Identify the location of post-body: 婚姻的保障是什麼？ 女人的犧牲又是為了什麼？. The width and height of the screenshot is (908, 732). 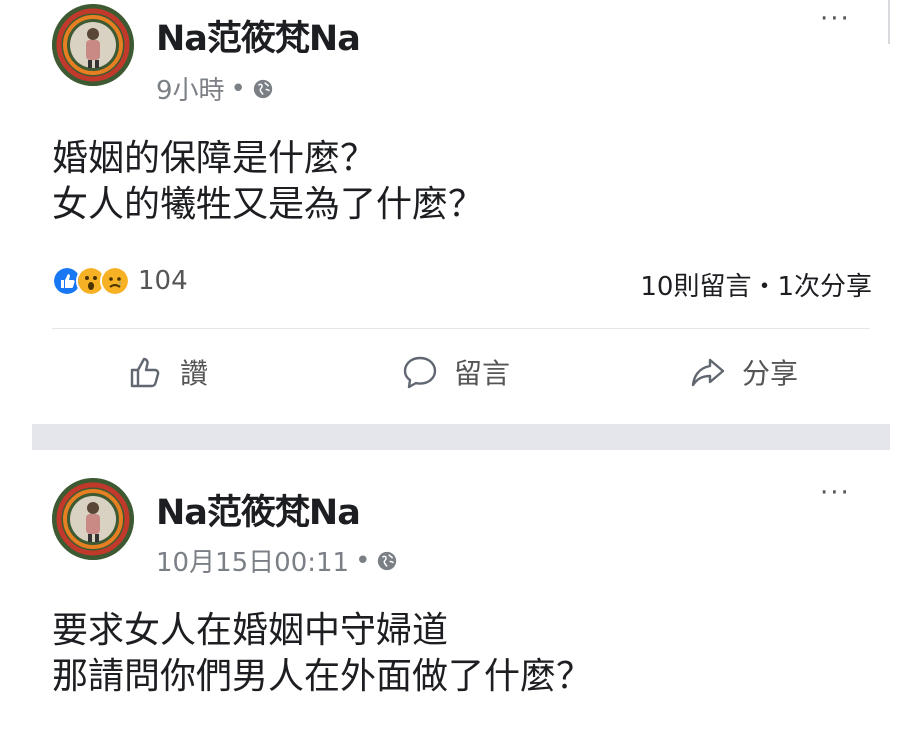
(268, 182).